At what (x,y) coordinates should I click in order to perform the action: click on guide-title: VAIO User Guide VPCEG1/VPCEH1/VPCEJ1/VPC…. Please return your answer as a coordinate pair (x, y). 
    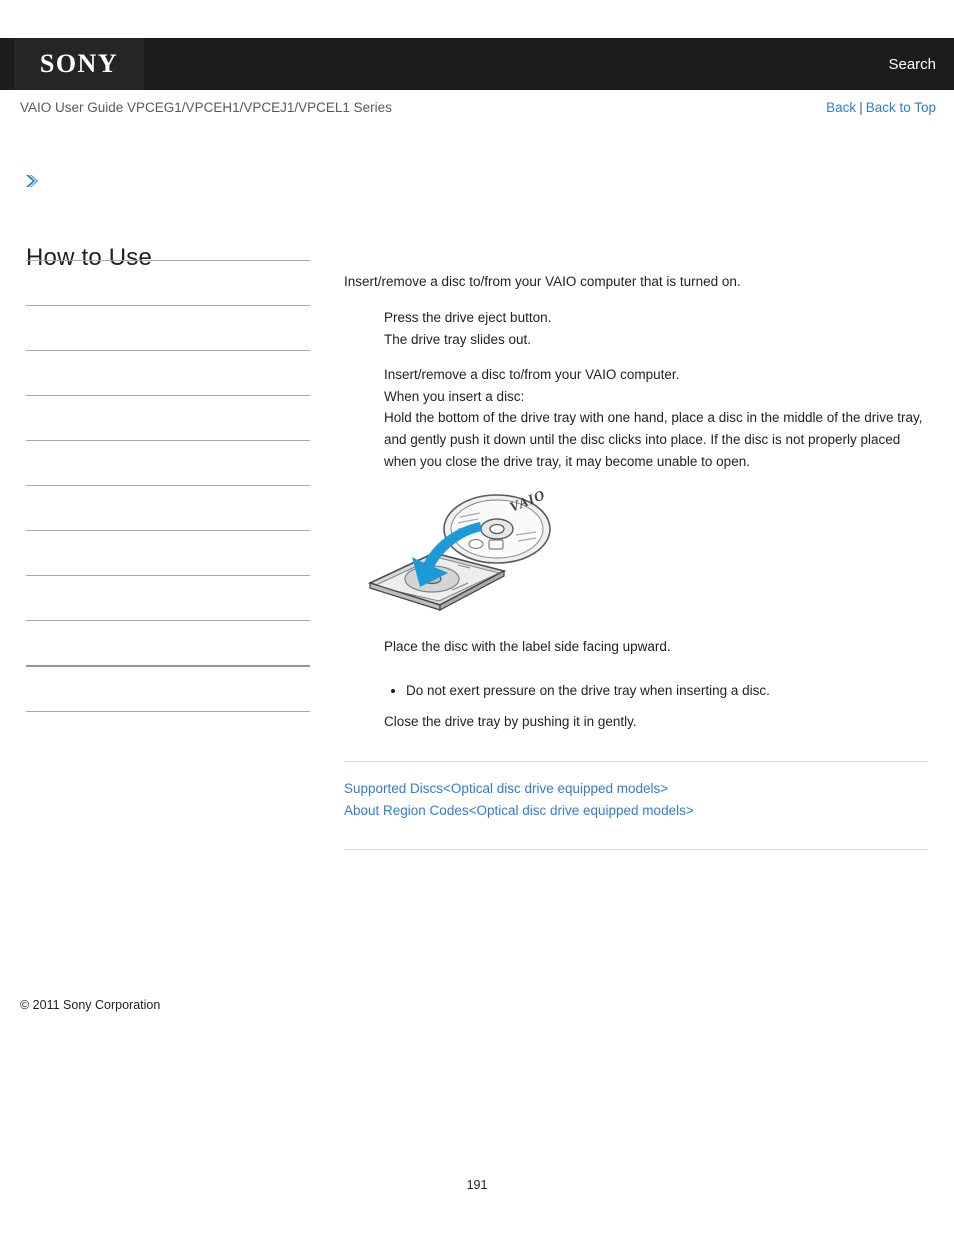
    Looking at the image, I should click on (206, 107).